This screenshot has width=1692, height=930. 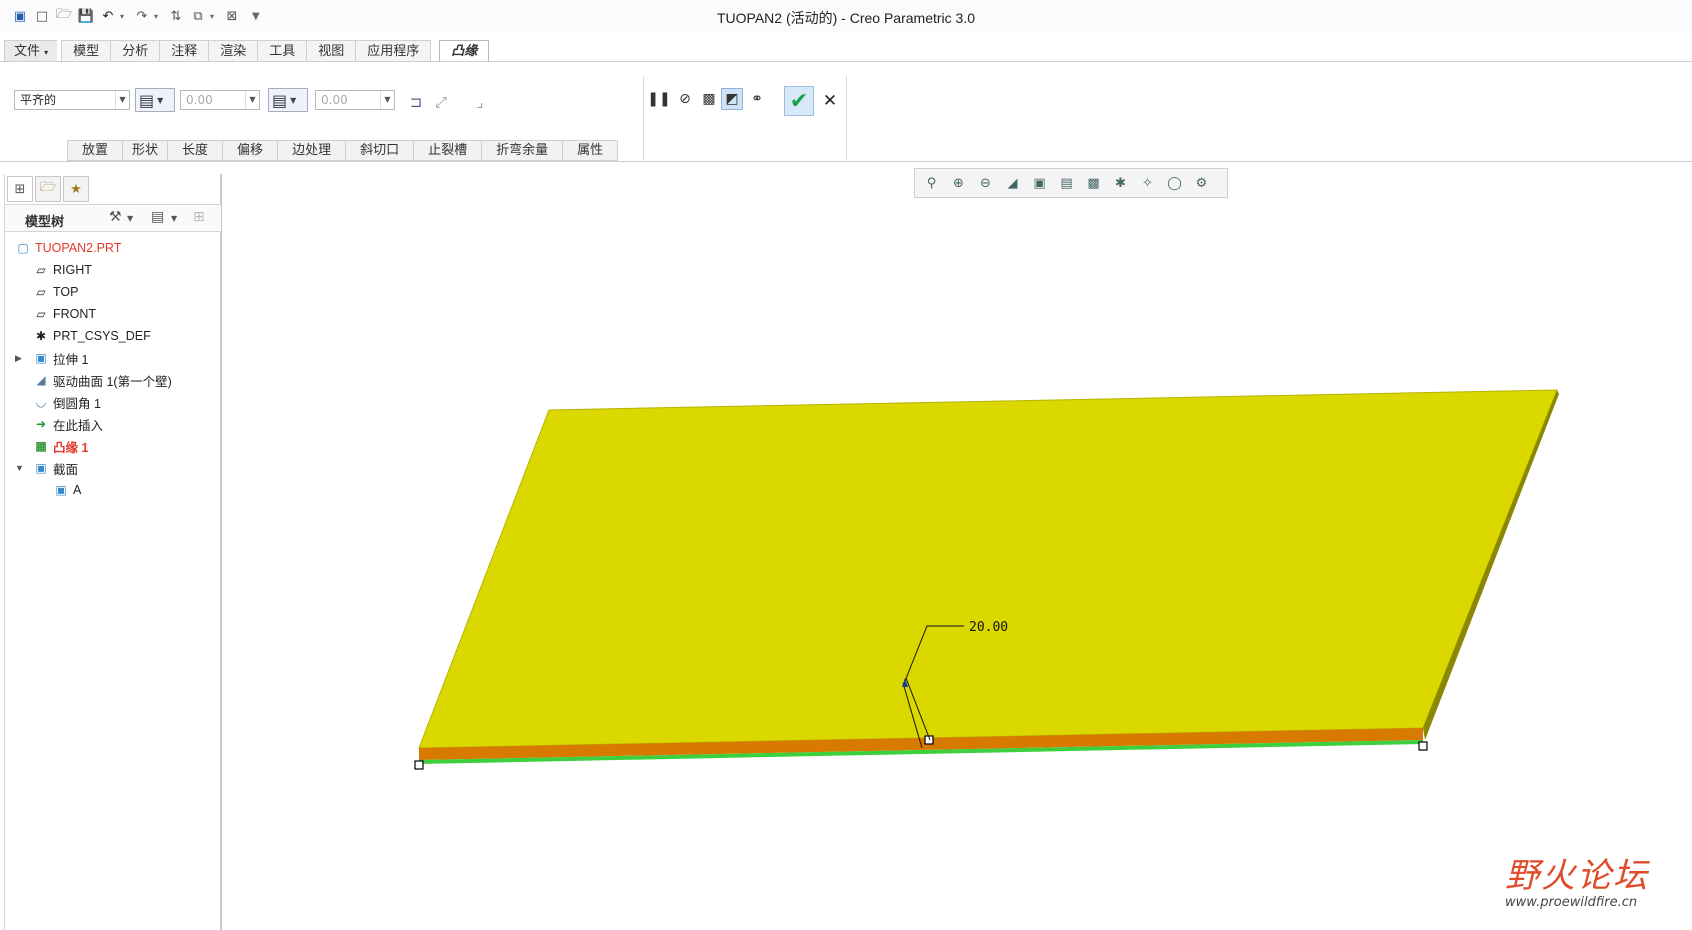 I want to click on subtab-miter-cuts: 斜切口, so click(x=379, y=150).